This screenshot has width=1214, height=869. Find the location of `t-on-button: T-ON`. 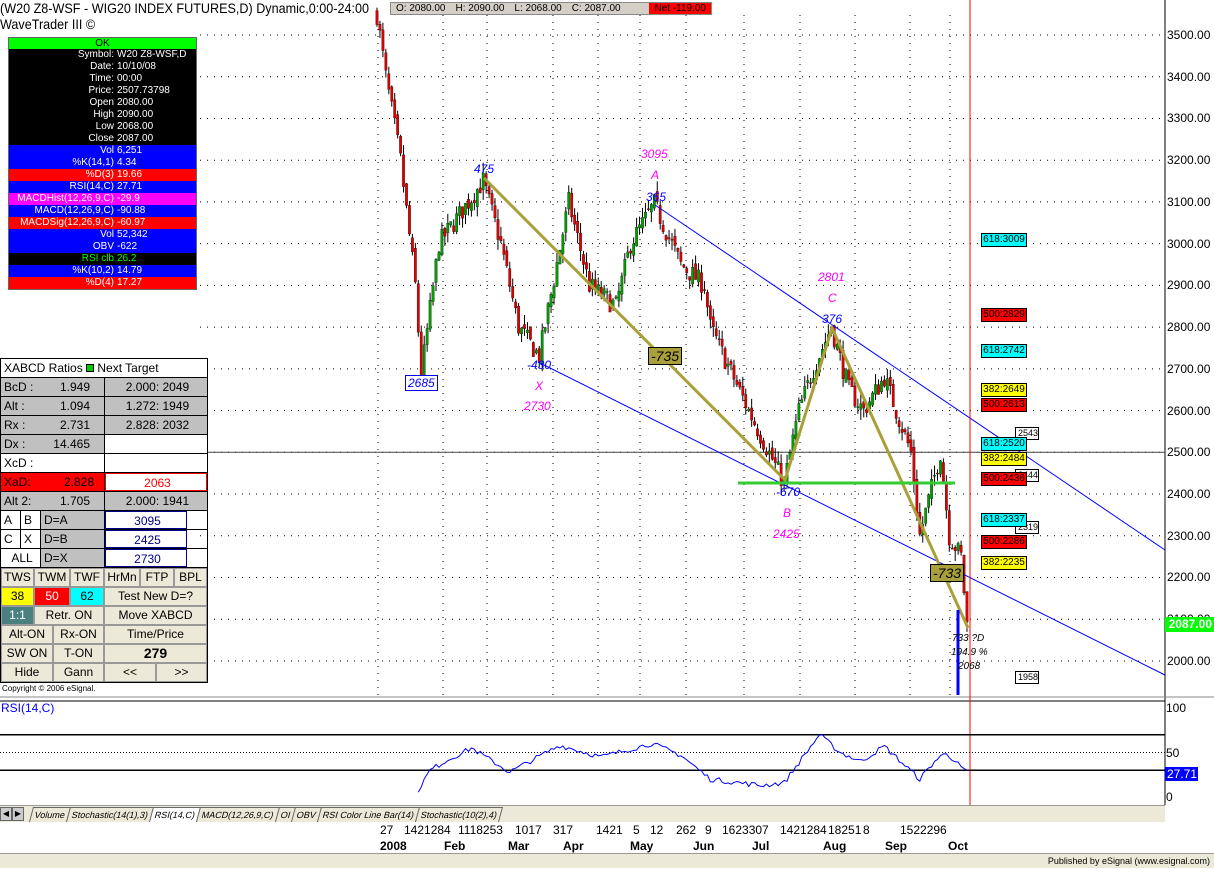

t-on-button: T-ON is located at coordinates (78, 653).